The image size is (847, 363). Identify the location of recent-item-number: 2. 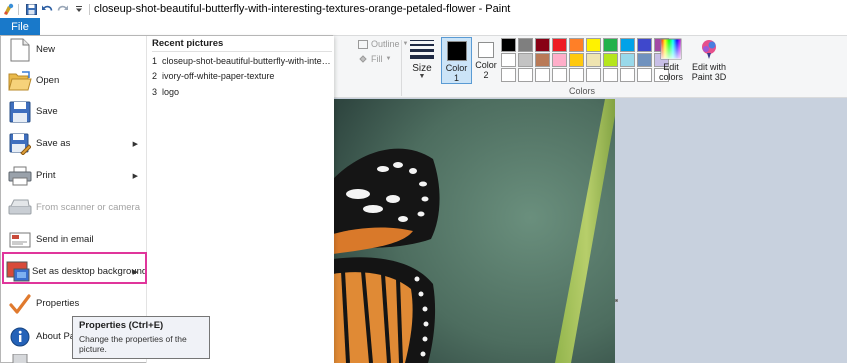
(155, 76).